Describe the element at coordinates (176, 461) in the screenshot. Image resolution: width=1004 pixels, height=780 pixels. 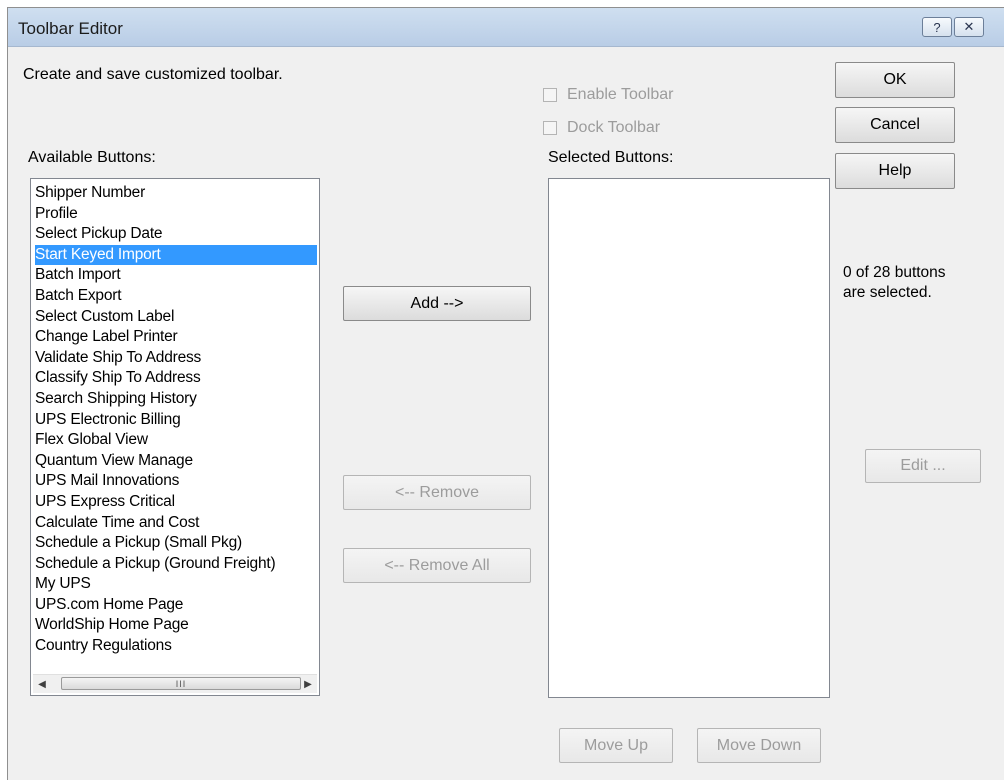
I see `list-item: Quantum View Manage` at that location.